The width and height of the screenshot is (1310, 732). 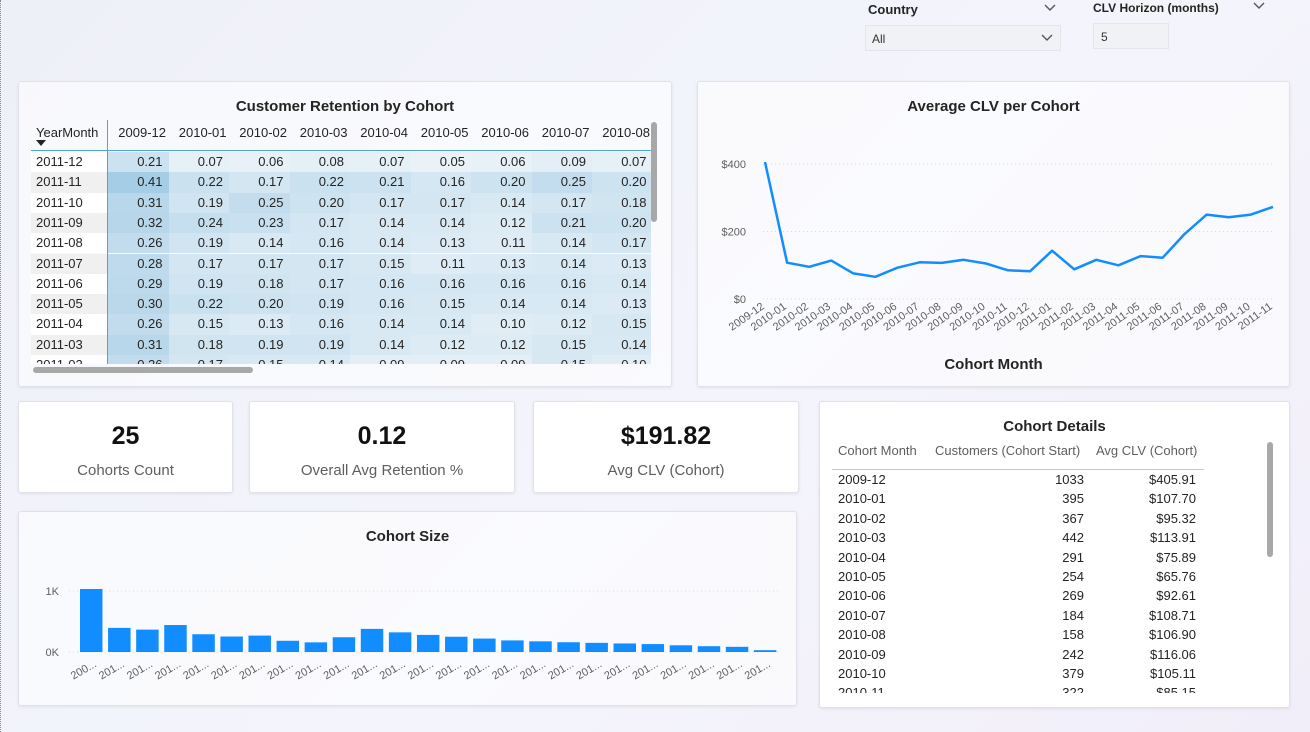 What do you see at coordinates (1017, 576) in the screenshot?
I see `table-row: 2010-05 254 $65.76` at bounding box center [1017, 576].